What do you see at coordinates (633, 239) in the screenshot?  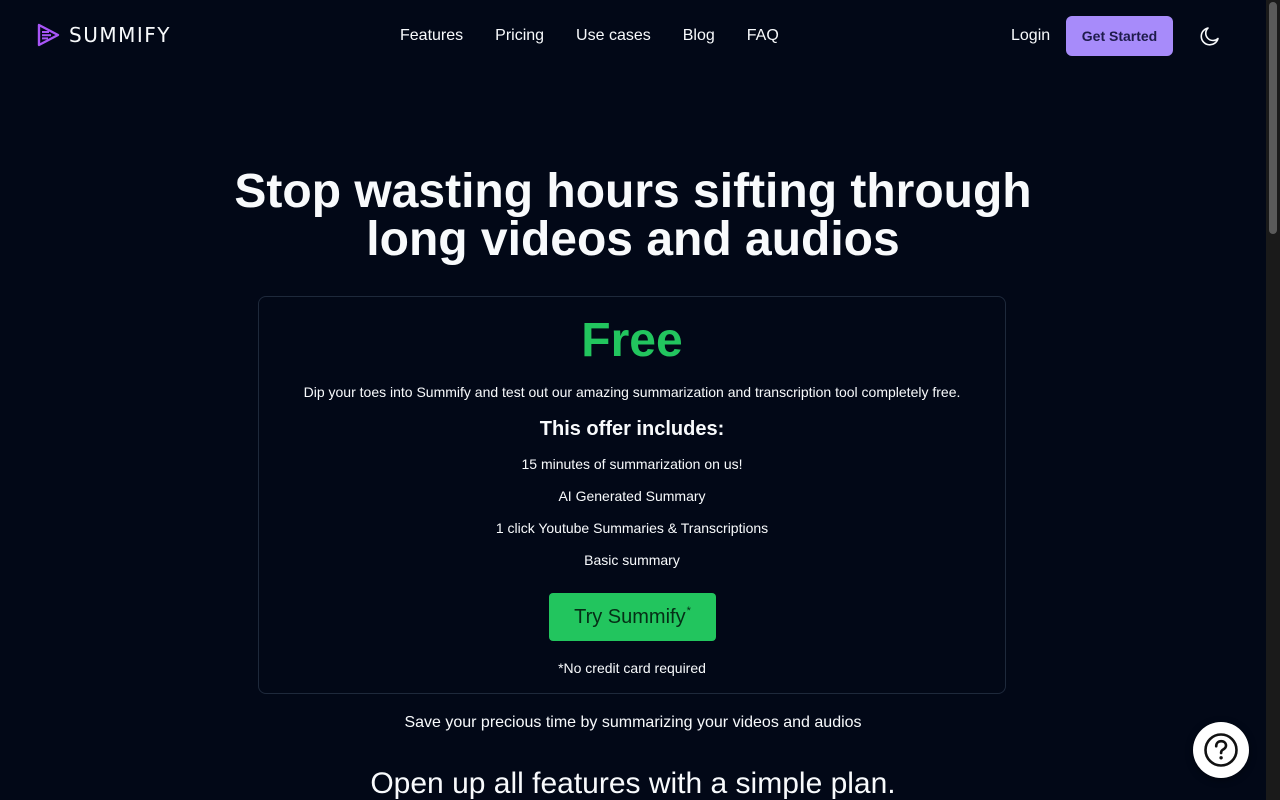 I see `hero-title-line-2: long videos and audios` at bounding box center [633, 239].